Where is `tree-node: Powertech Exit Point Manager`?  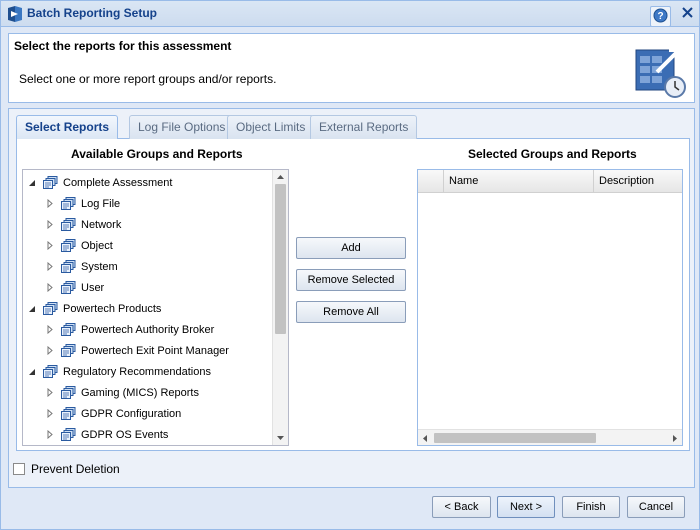
tree-node: Powertech Exit Point Manager is located at coordinates (137, 350).